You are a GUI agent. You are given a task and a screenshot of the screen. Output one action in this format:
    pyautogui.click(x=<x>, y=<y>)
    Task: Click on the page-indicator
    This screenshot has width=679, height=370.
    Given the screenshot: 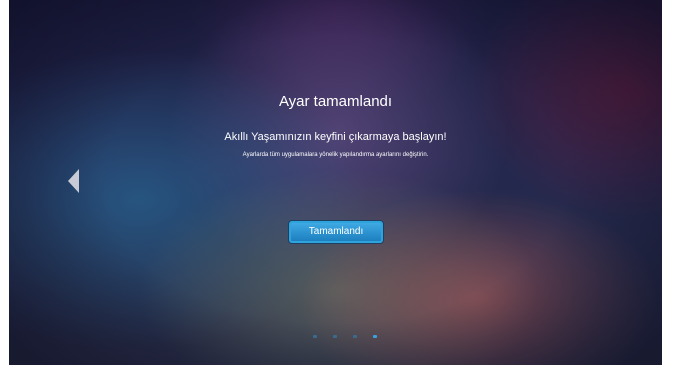 What is the action you would take?
    pyautogui.click(x=335, y=336)
    